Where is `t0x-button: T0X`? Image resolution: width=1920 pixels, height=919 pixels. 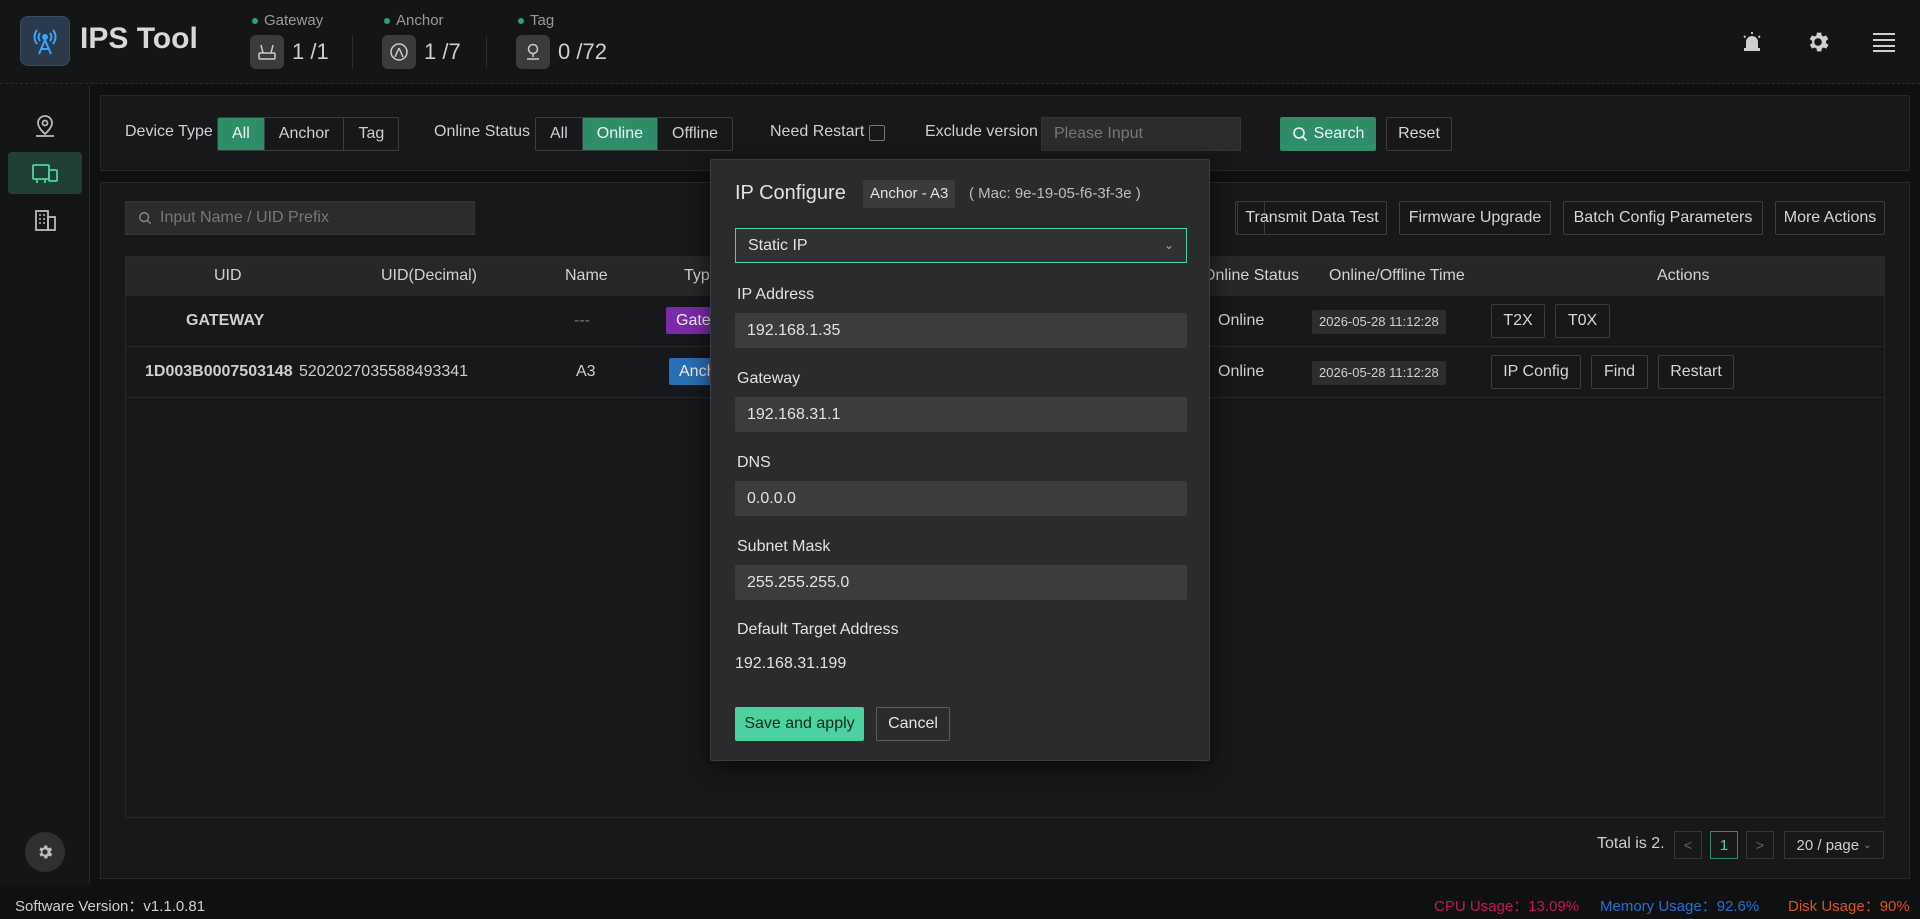 t0x-button: T0X is located at coordinates (1582, 321).